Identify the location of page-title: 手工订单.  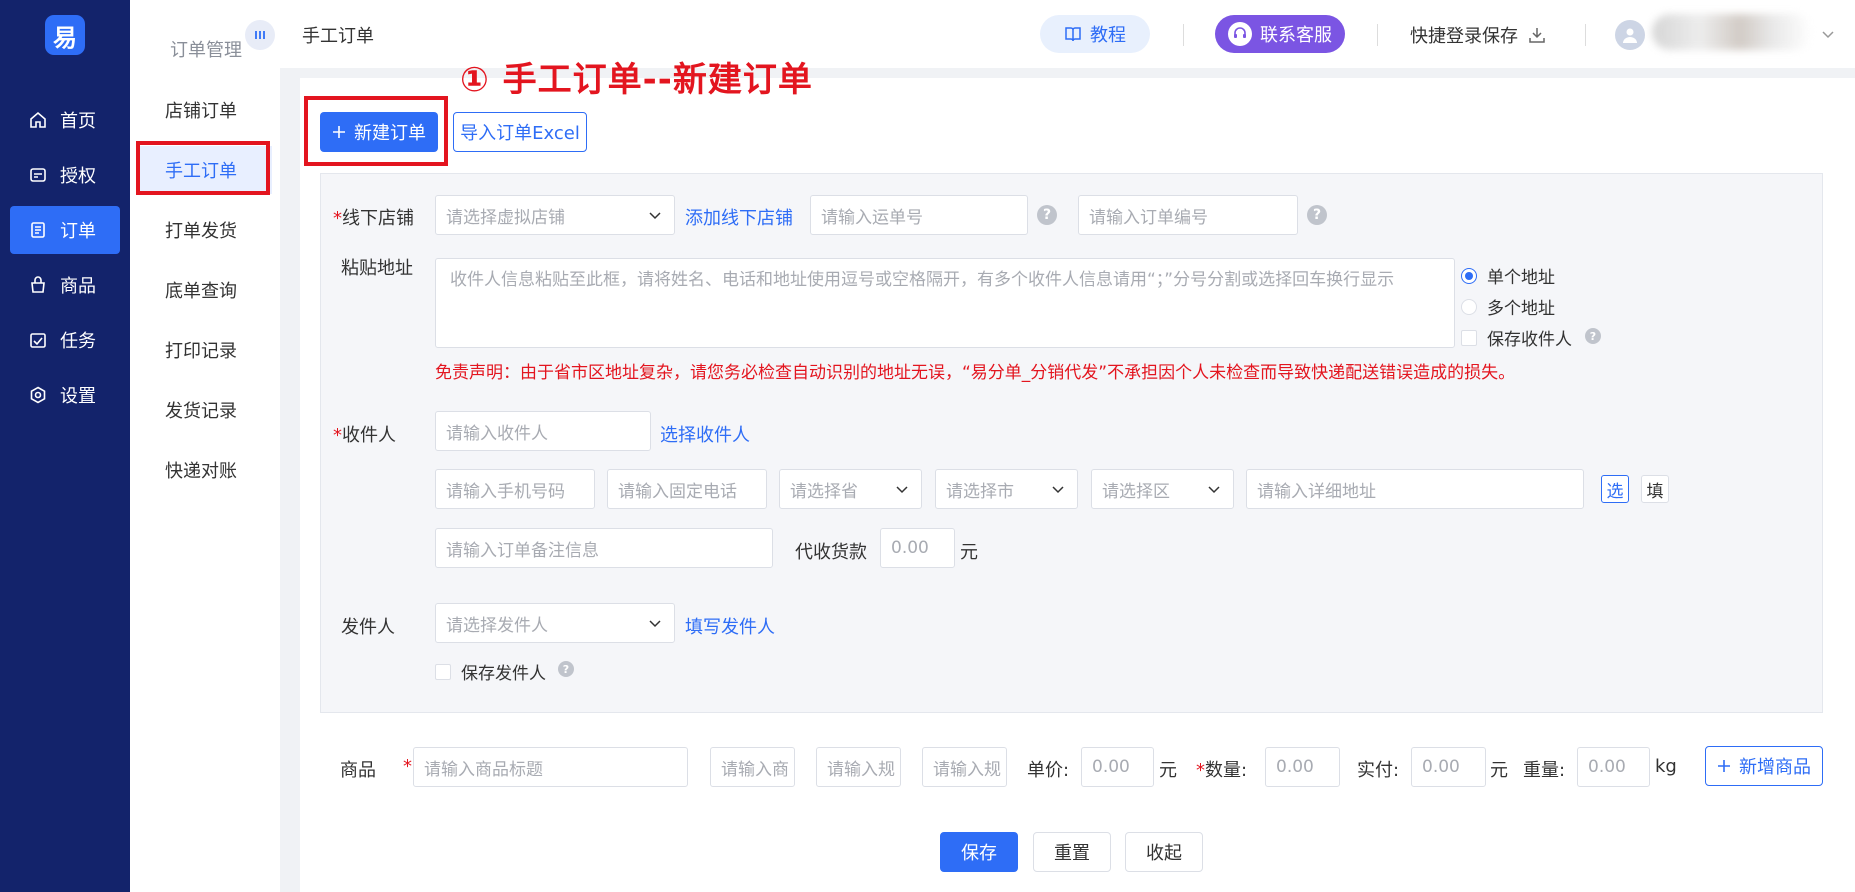
(338, 36).